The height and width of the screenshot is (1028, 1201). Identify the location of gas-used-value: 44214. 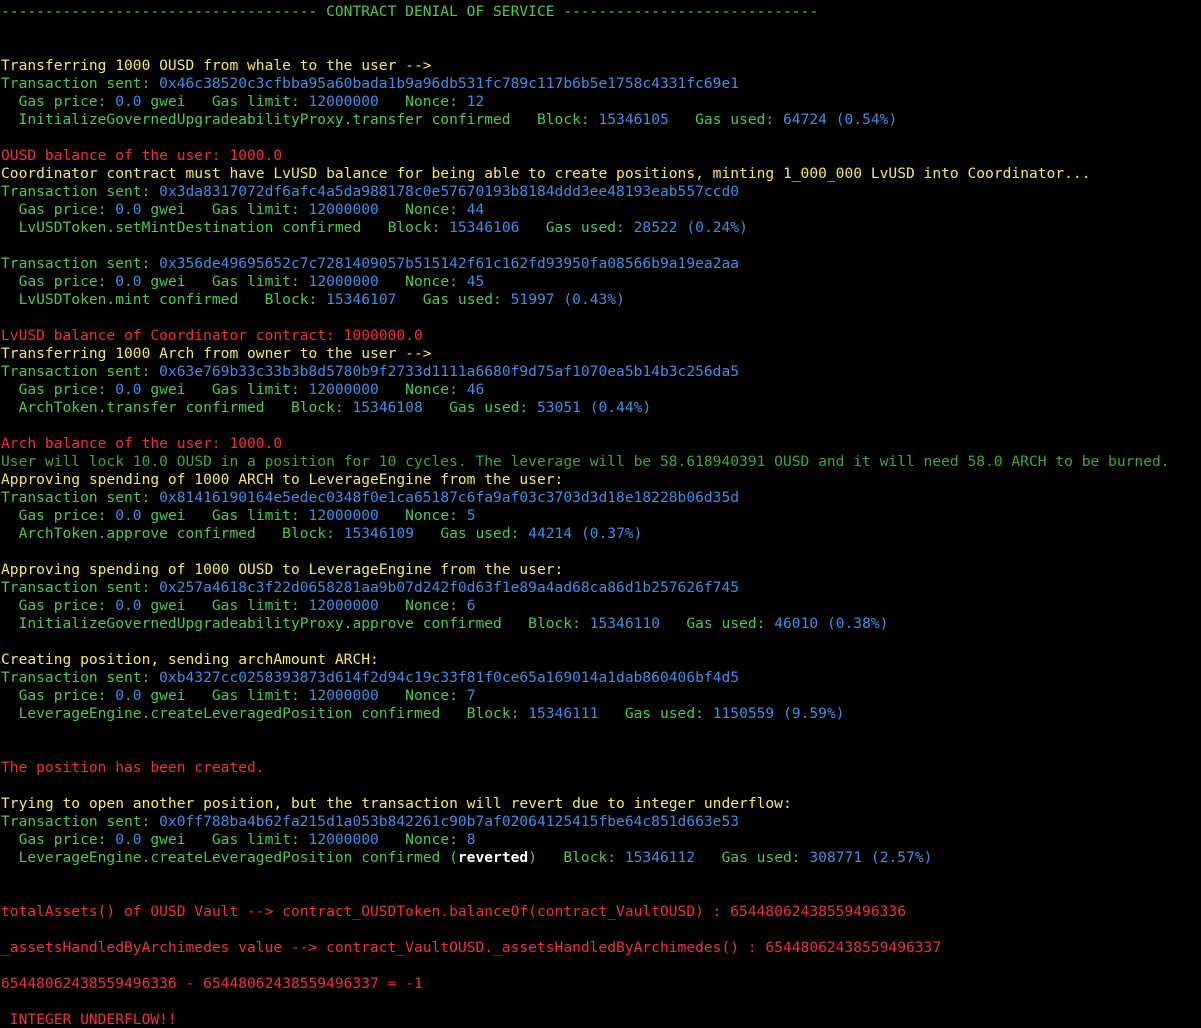
(550, 533).